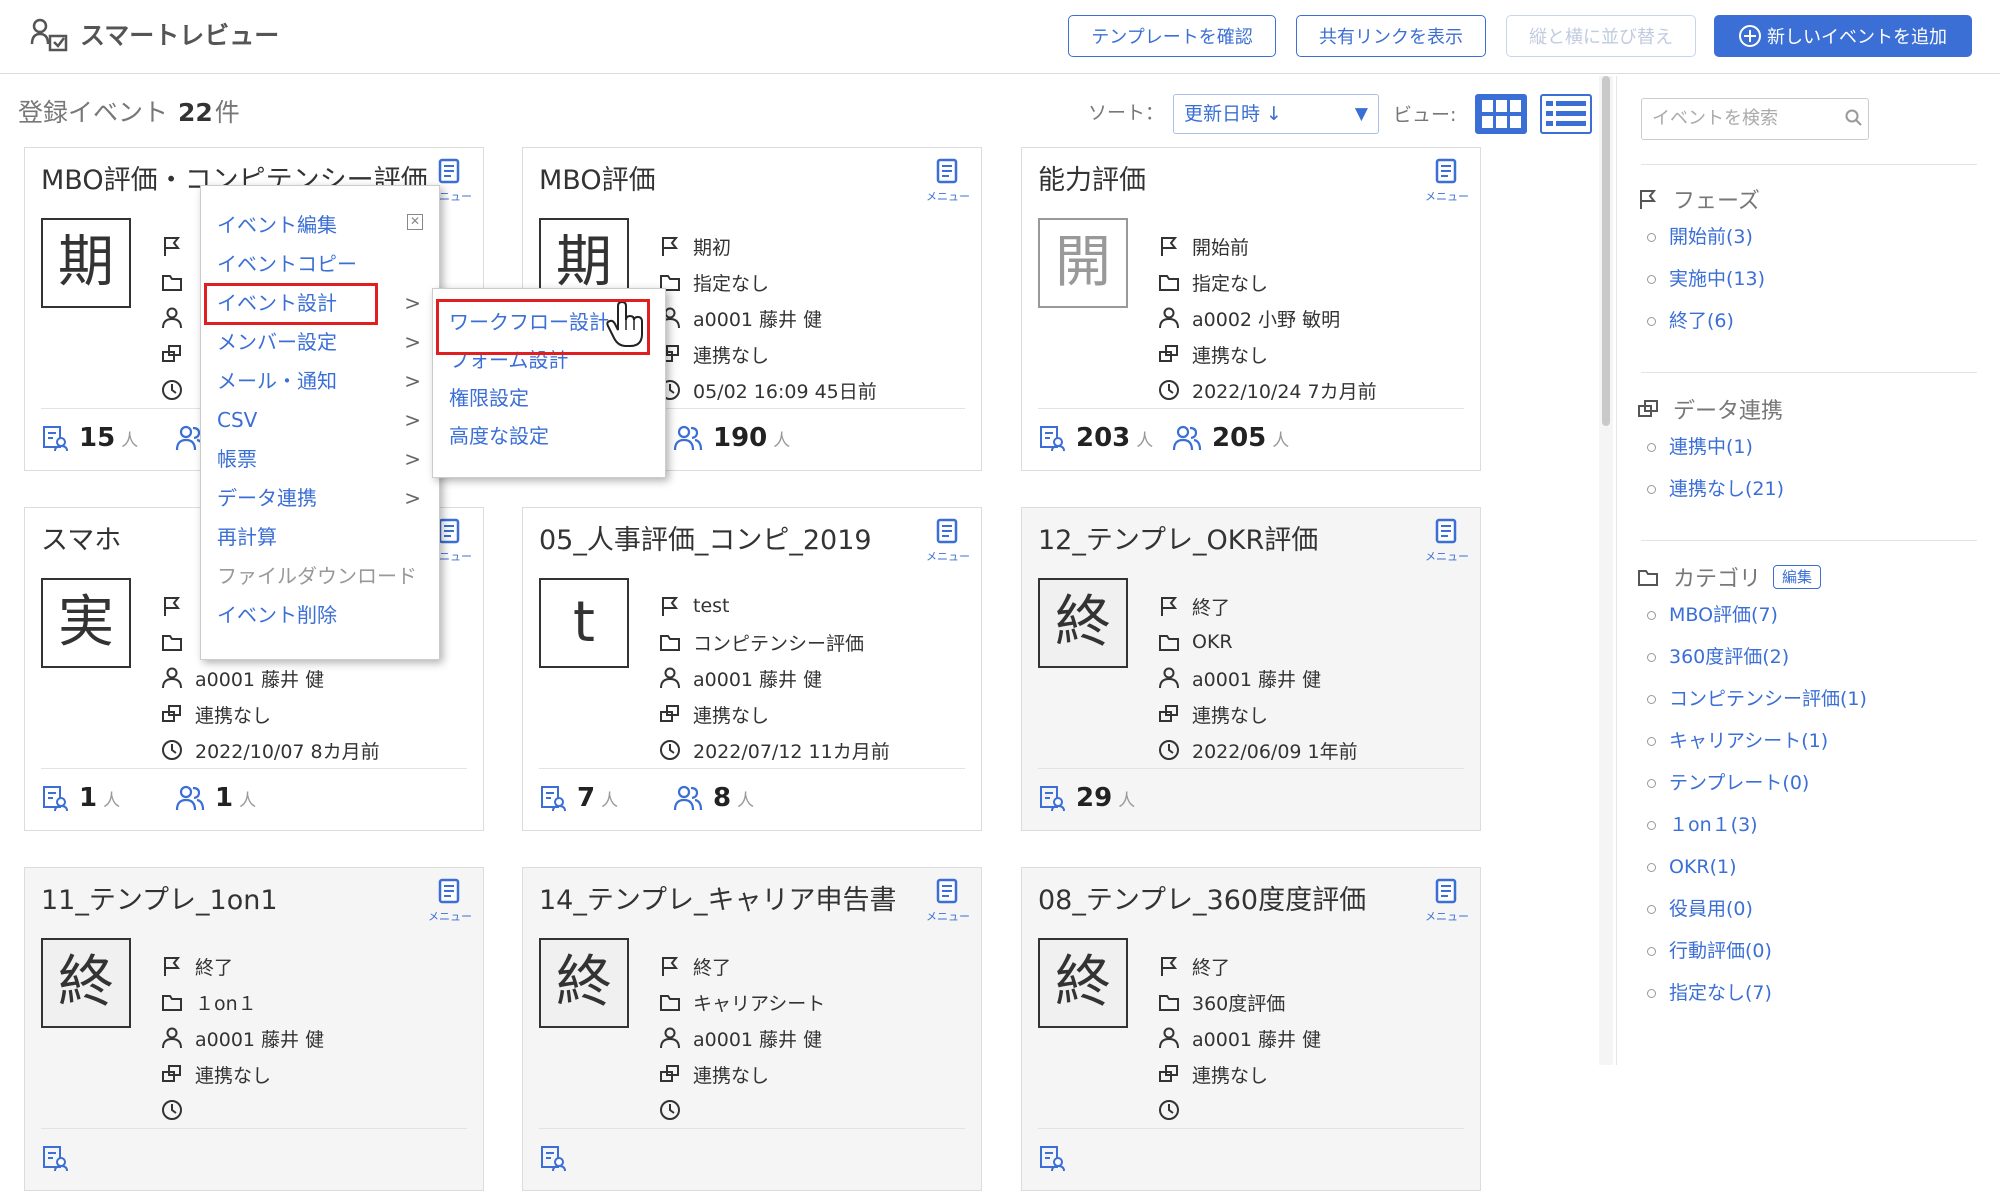 This screenshot has width=2000, height=1191. Describe the element at coordinates (1717, 579) in the screenshot. I see `category-title: カテゴリ` at that location.